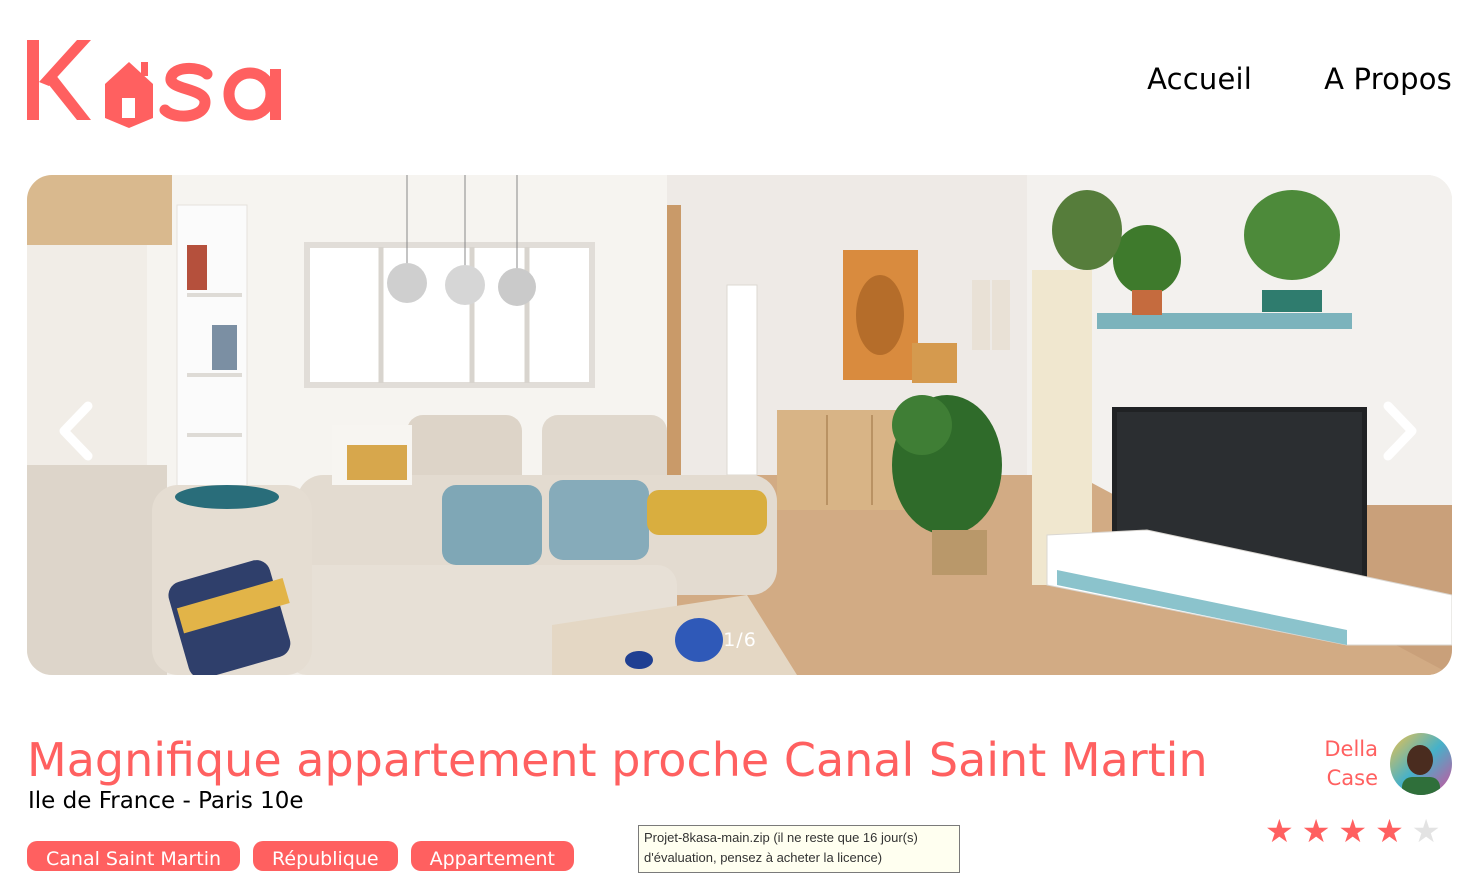 This screenshot has width=1480, height=873. I want to click on host-avatar, so click(1421, 764).